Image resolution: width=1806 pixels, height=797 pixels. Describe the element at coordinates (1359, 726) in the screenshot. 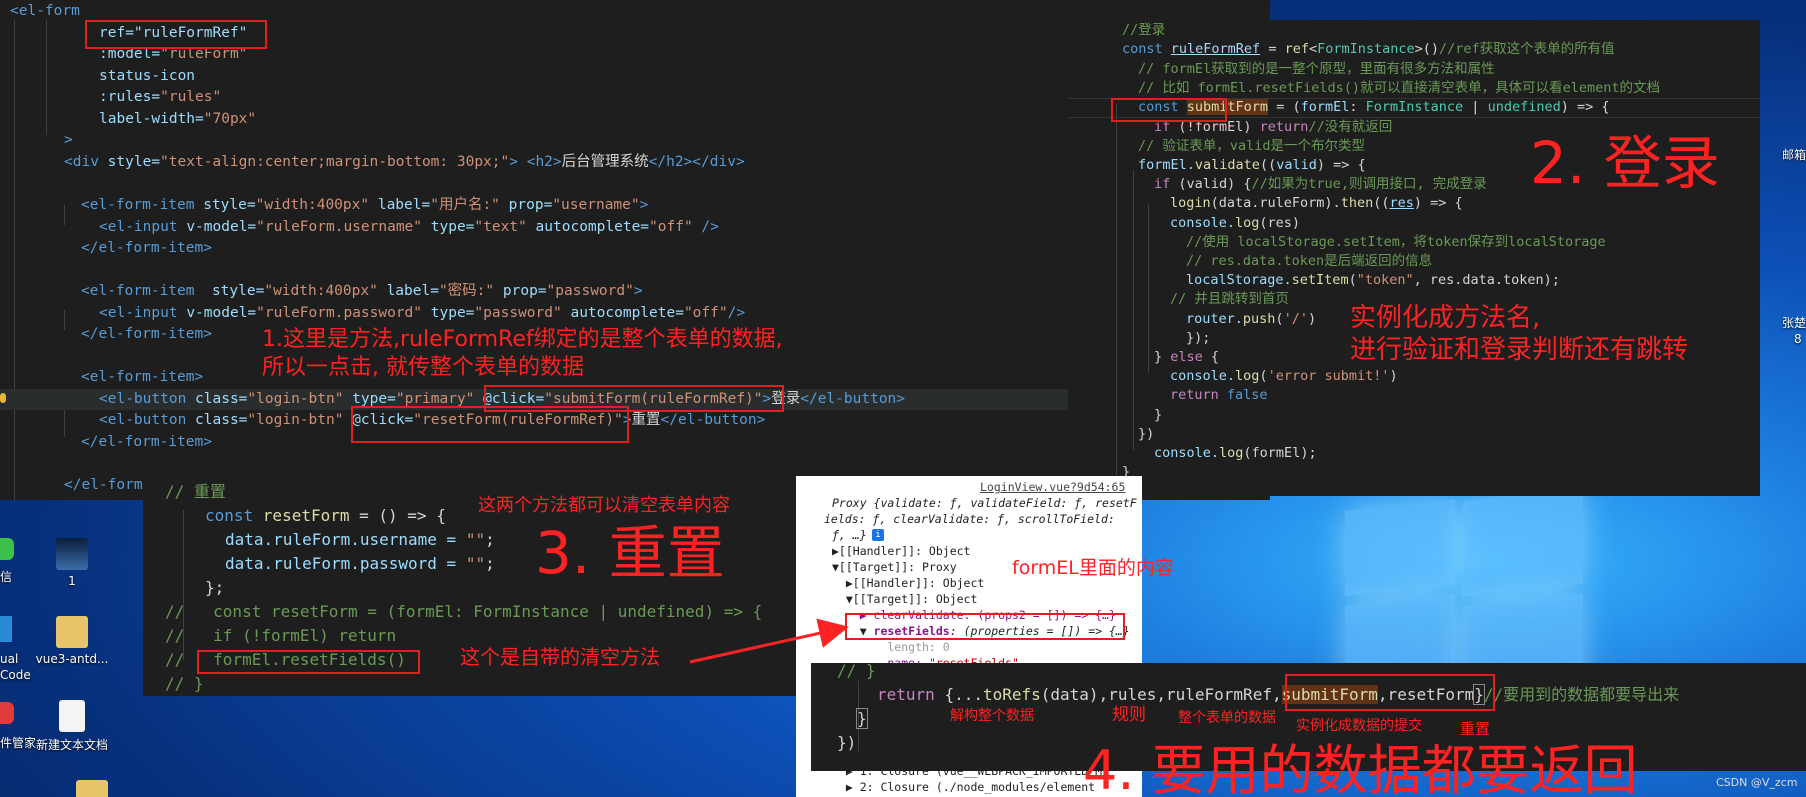

I see `annotation-submit-instance: 实例化成数据的提交` at that location.